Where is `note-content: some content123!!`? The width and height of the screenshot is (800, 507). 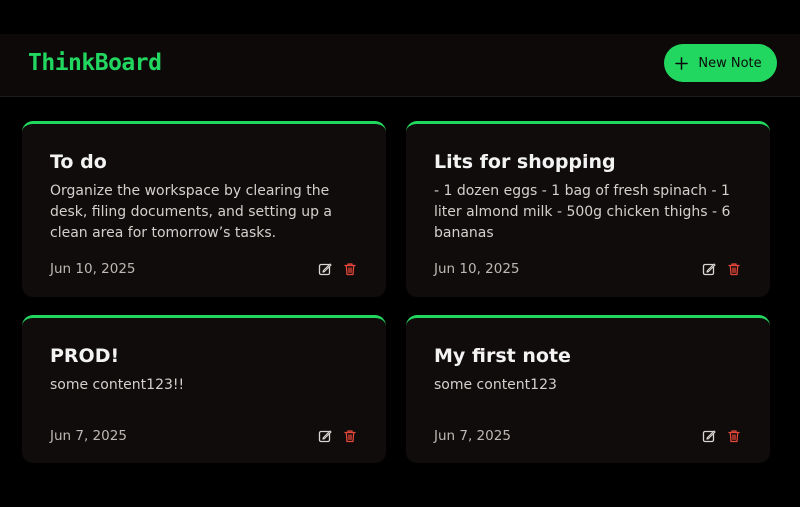 note-content: some content123!! is located at coordinates (117, 385).